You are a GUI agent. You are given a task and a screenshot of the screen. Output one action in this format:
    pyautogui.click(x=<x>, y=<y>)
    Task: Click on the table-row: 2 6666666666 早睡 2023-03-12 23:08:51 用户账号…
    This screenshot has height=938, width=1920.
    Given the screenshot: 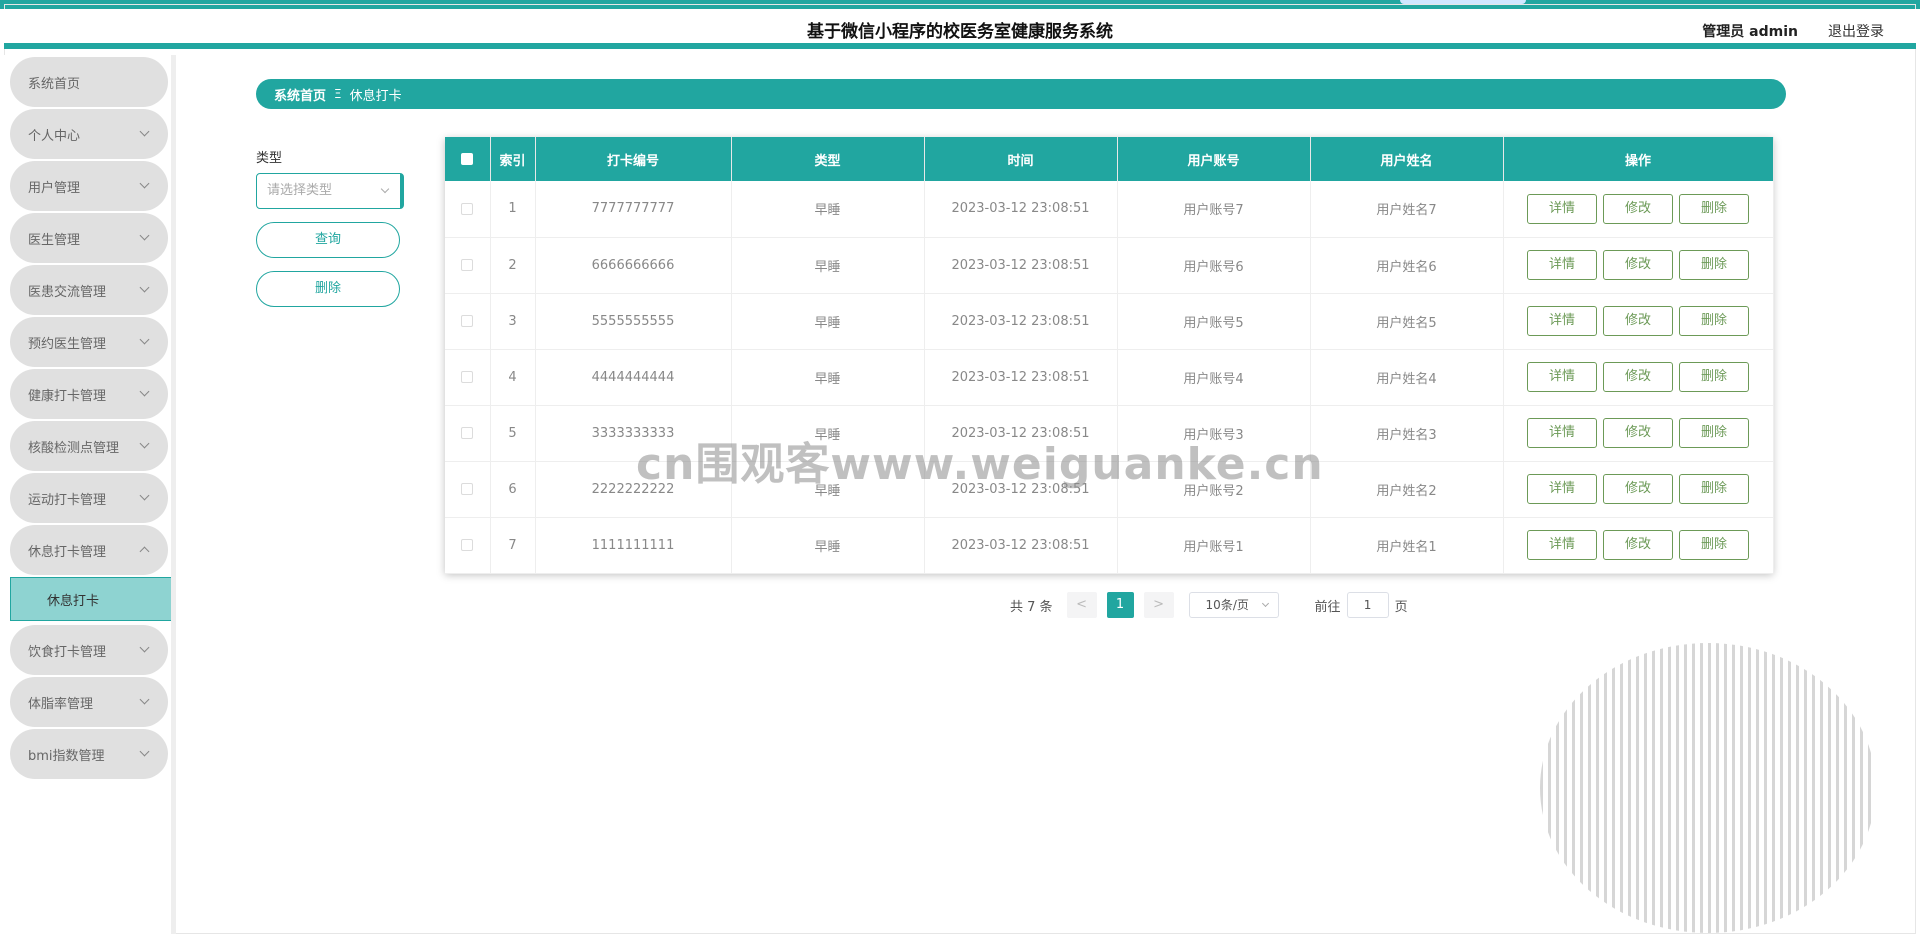 What is the action you would take?
    pyautogui.click(x=1109, y=265)
    